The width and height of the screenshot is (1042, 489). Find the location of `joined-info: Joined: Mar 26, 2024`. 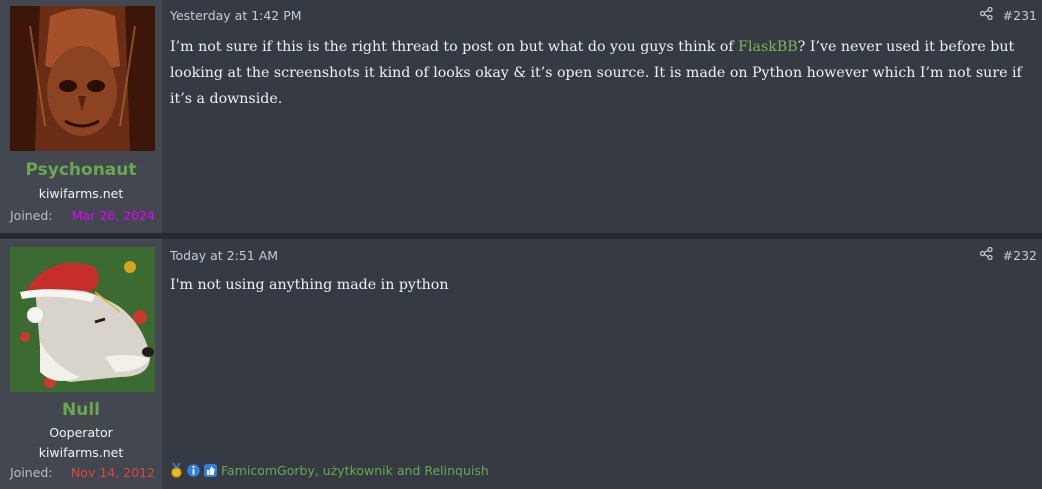

joined-info: Joined: Mar 26, 2024 is located at coordinates (82, 215).